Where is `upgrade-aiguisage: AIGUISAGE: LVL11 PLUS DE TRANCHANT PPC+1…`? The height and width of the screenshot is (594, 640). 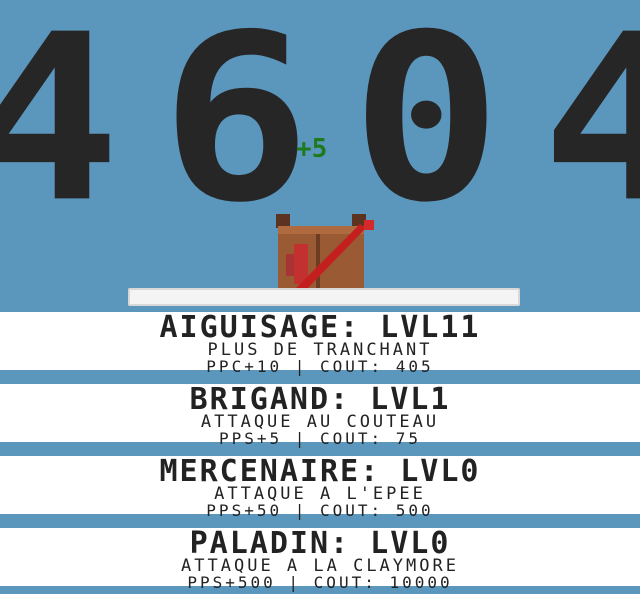 upgrade-aiguisage: AIGUISAGE: LVL11 PLUS DE TRANCHANT PPC+1… is located at coordinates (320, 344).